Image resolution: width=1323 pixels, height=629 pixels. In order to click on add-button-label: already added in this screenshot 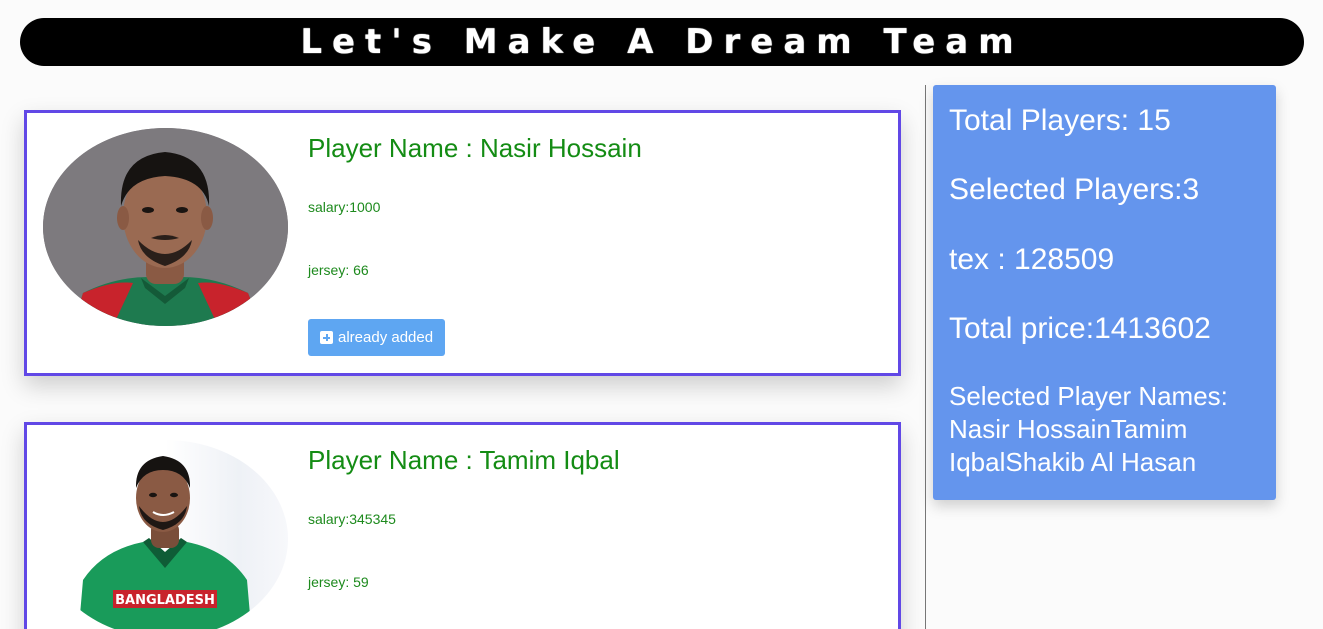, I will do `click(386, 337)`.